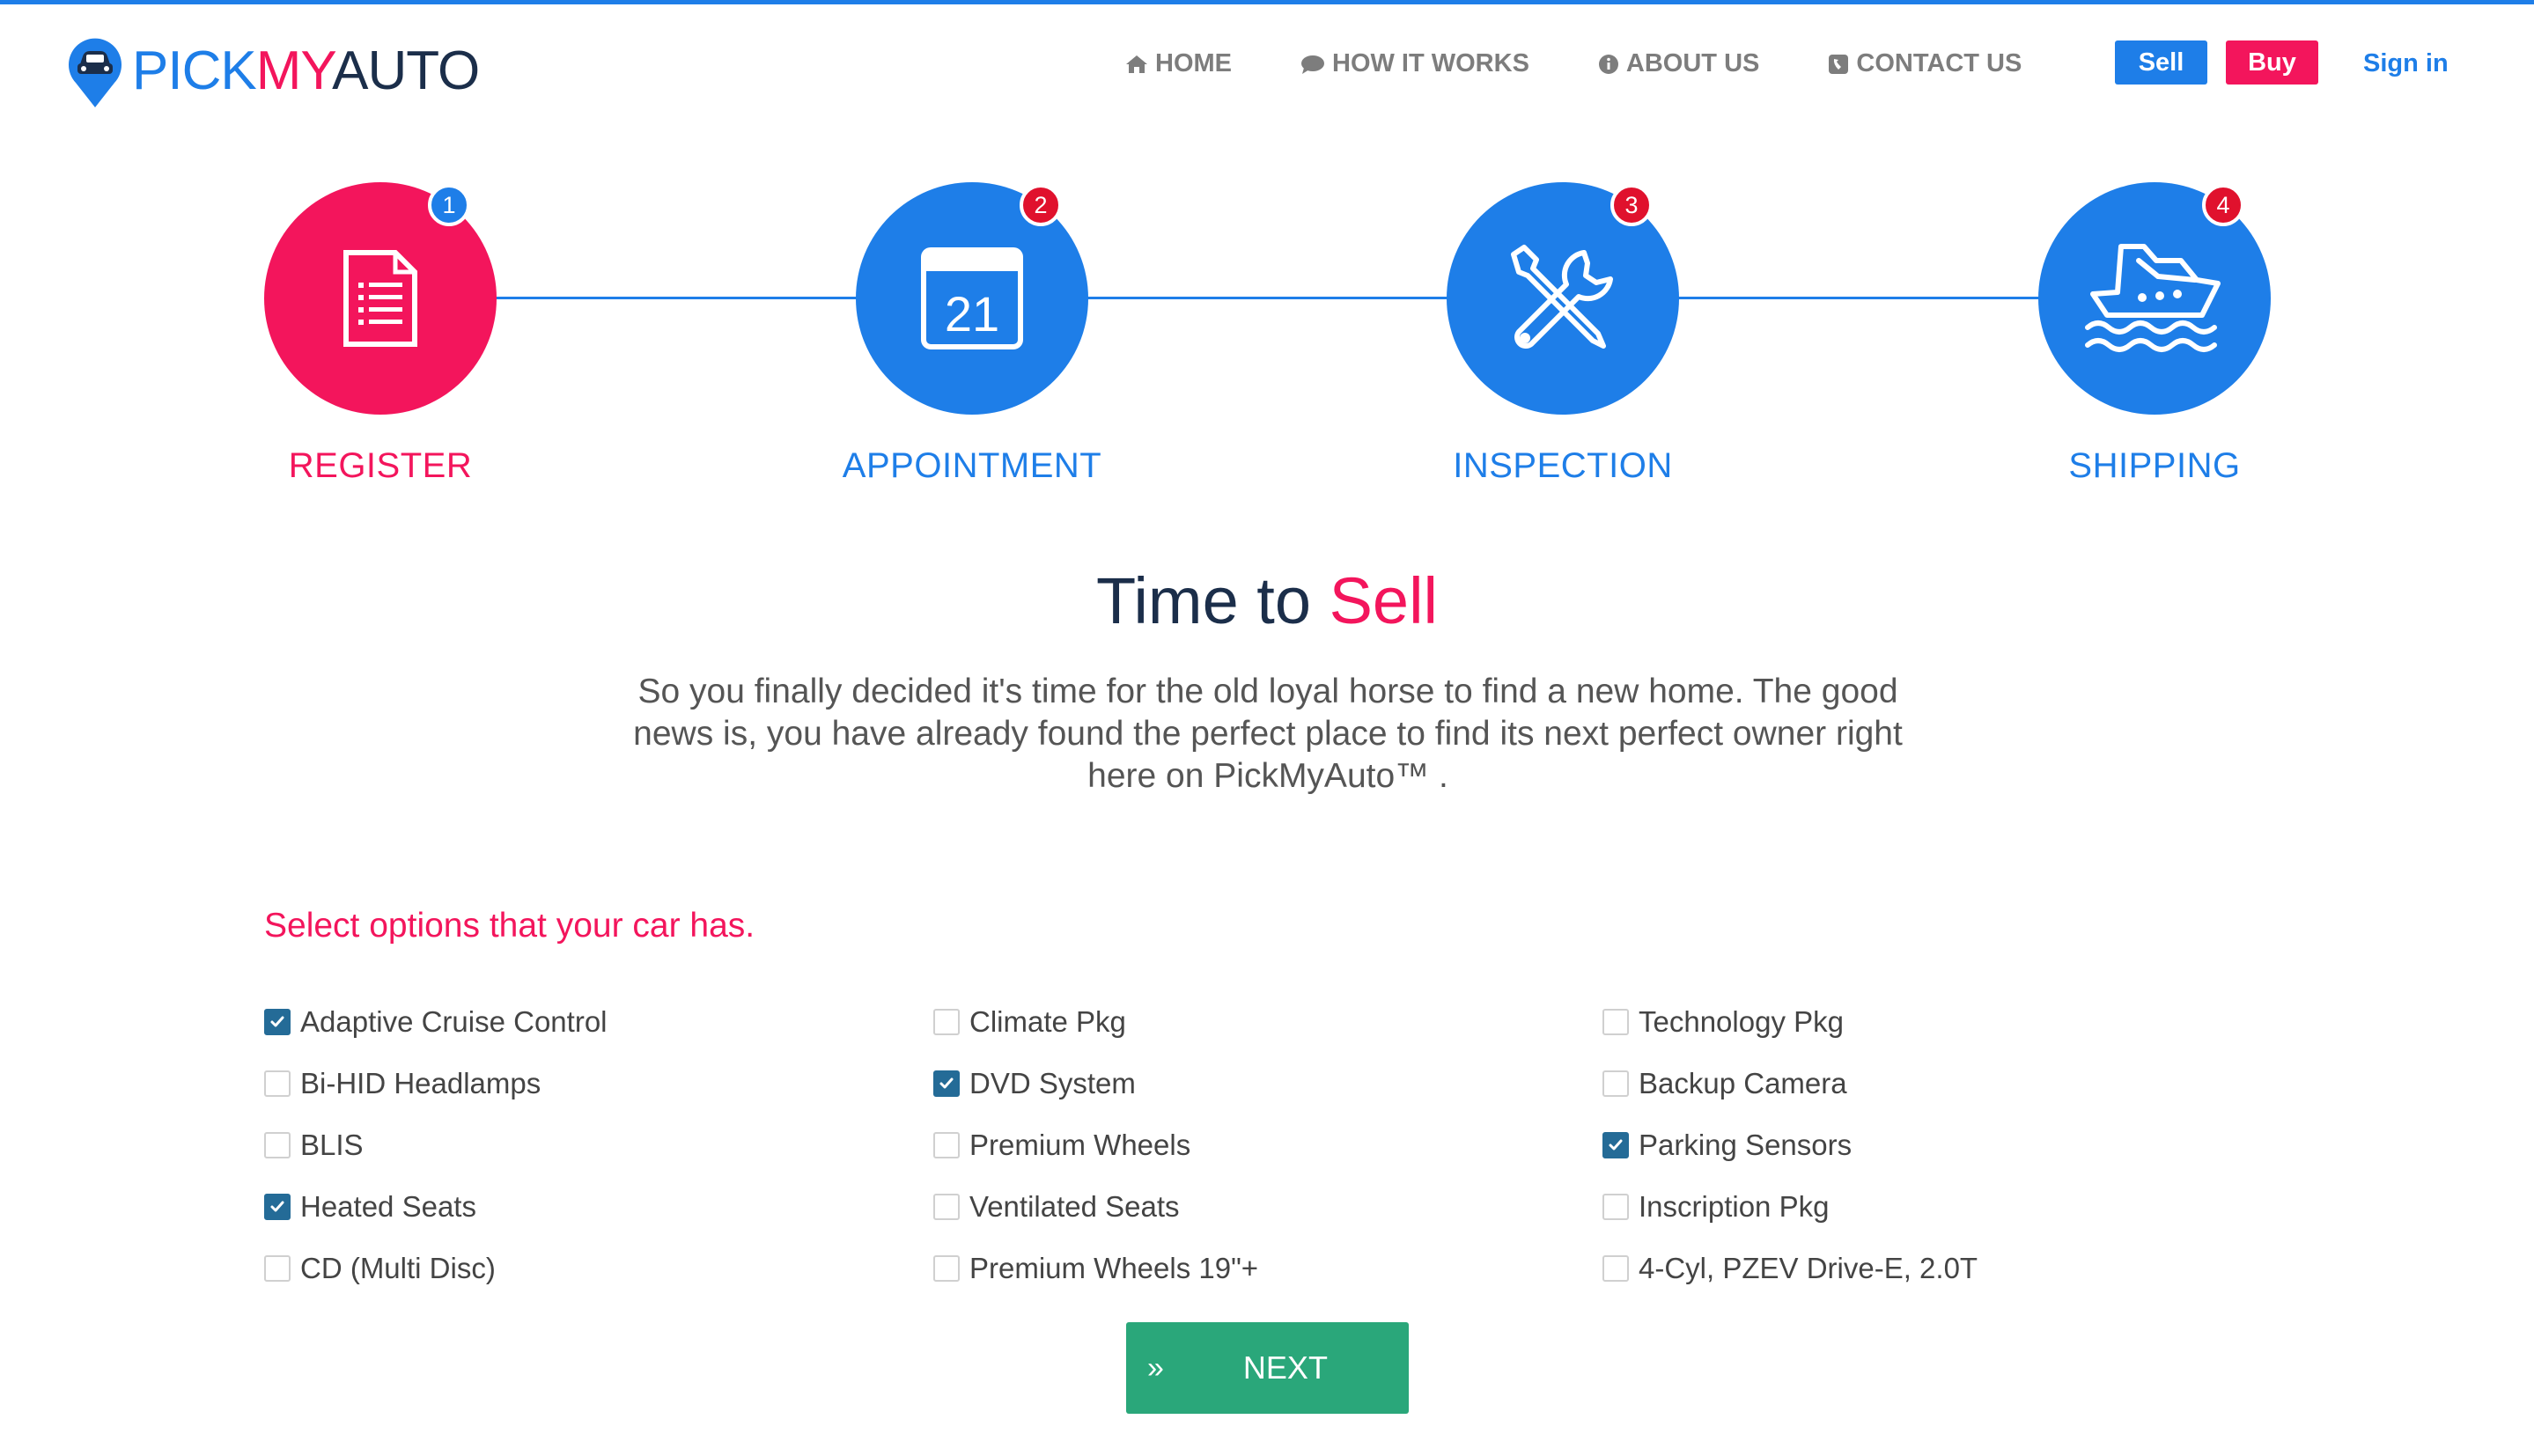 The image size is (2534, 1456). What do you see at coordinates (1383, 600) in the screenshot?
I see `page-title-accent: Sell` at bounding box center [1383, 600].